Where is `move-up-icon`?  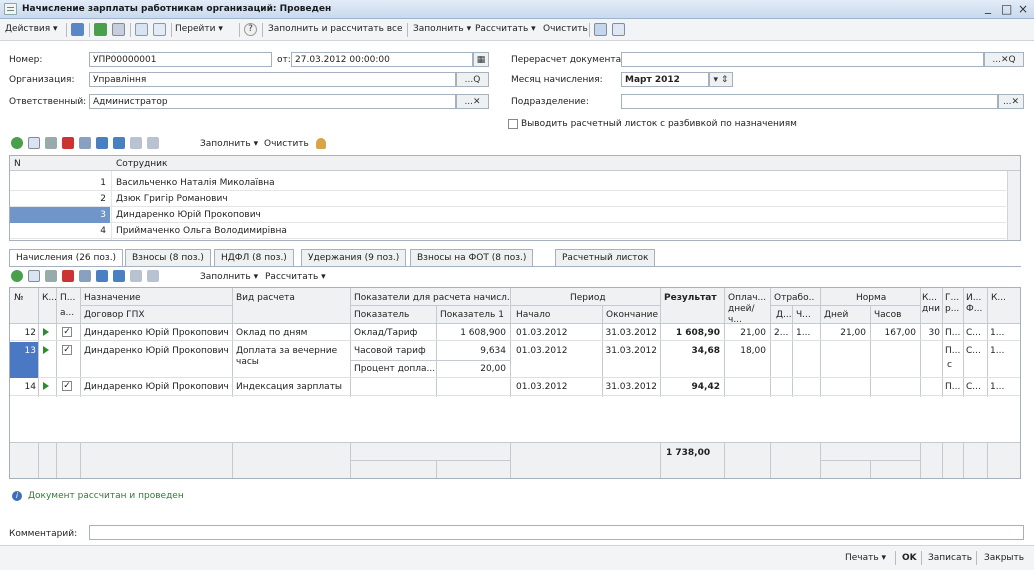 move-up-icon is located at coordinates (102, 143).